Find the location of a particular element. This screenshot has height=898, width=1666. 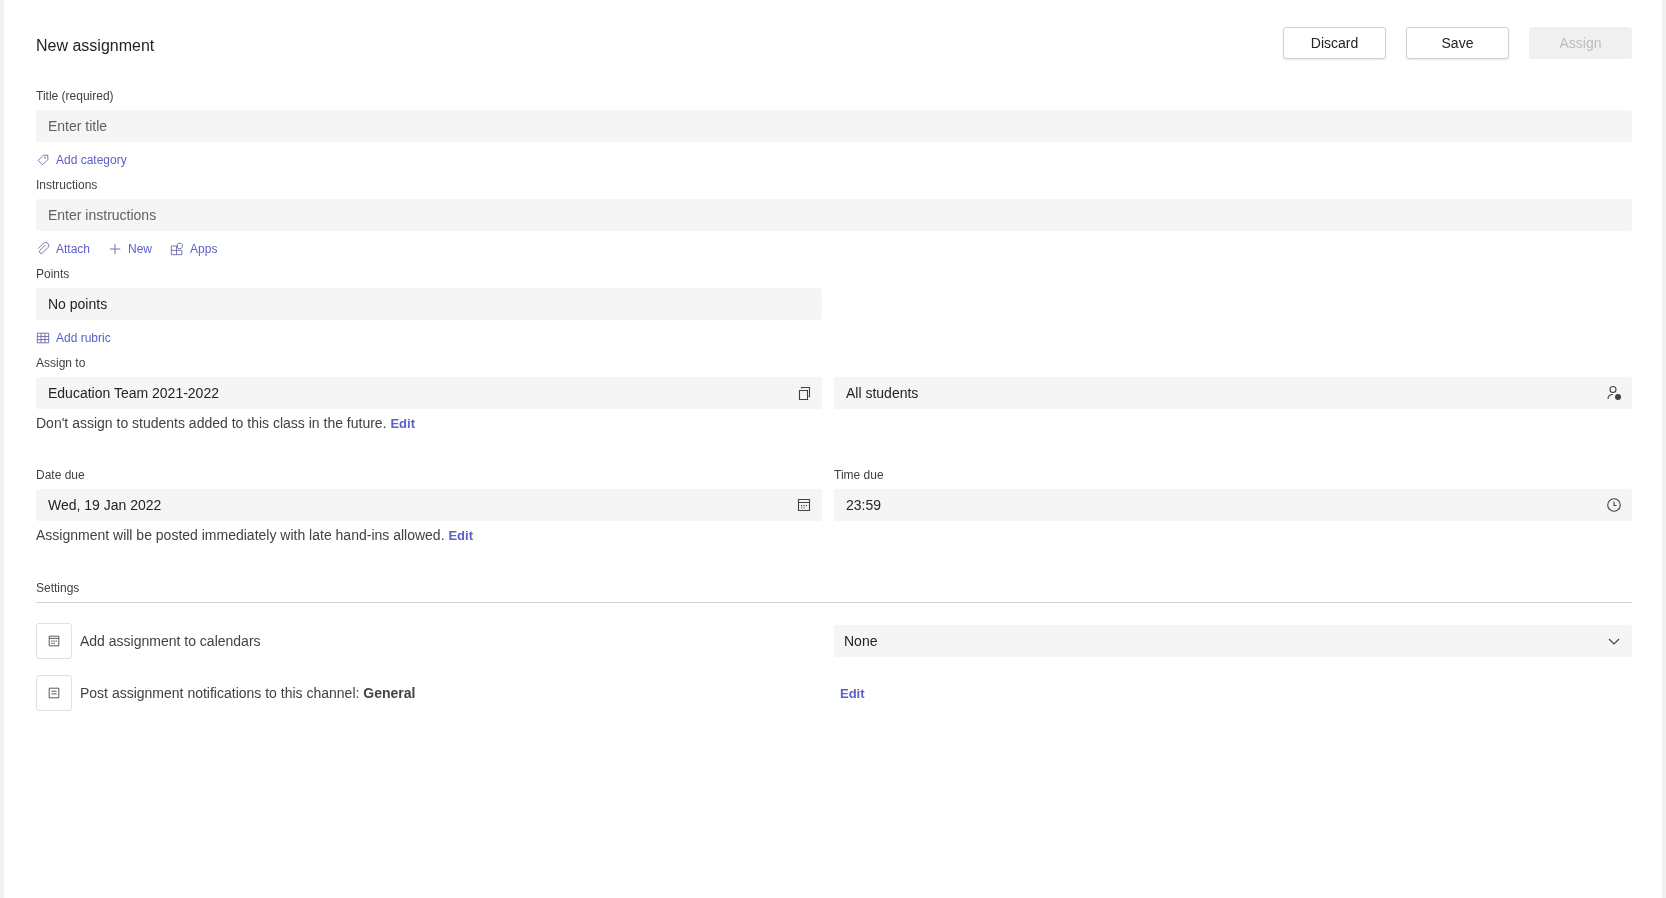

action-button: Save is located at coordinates (1457, 43).